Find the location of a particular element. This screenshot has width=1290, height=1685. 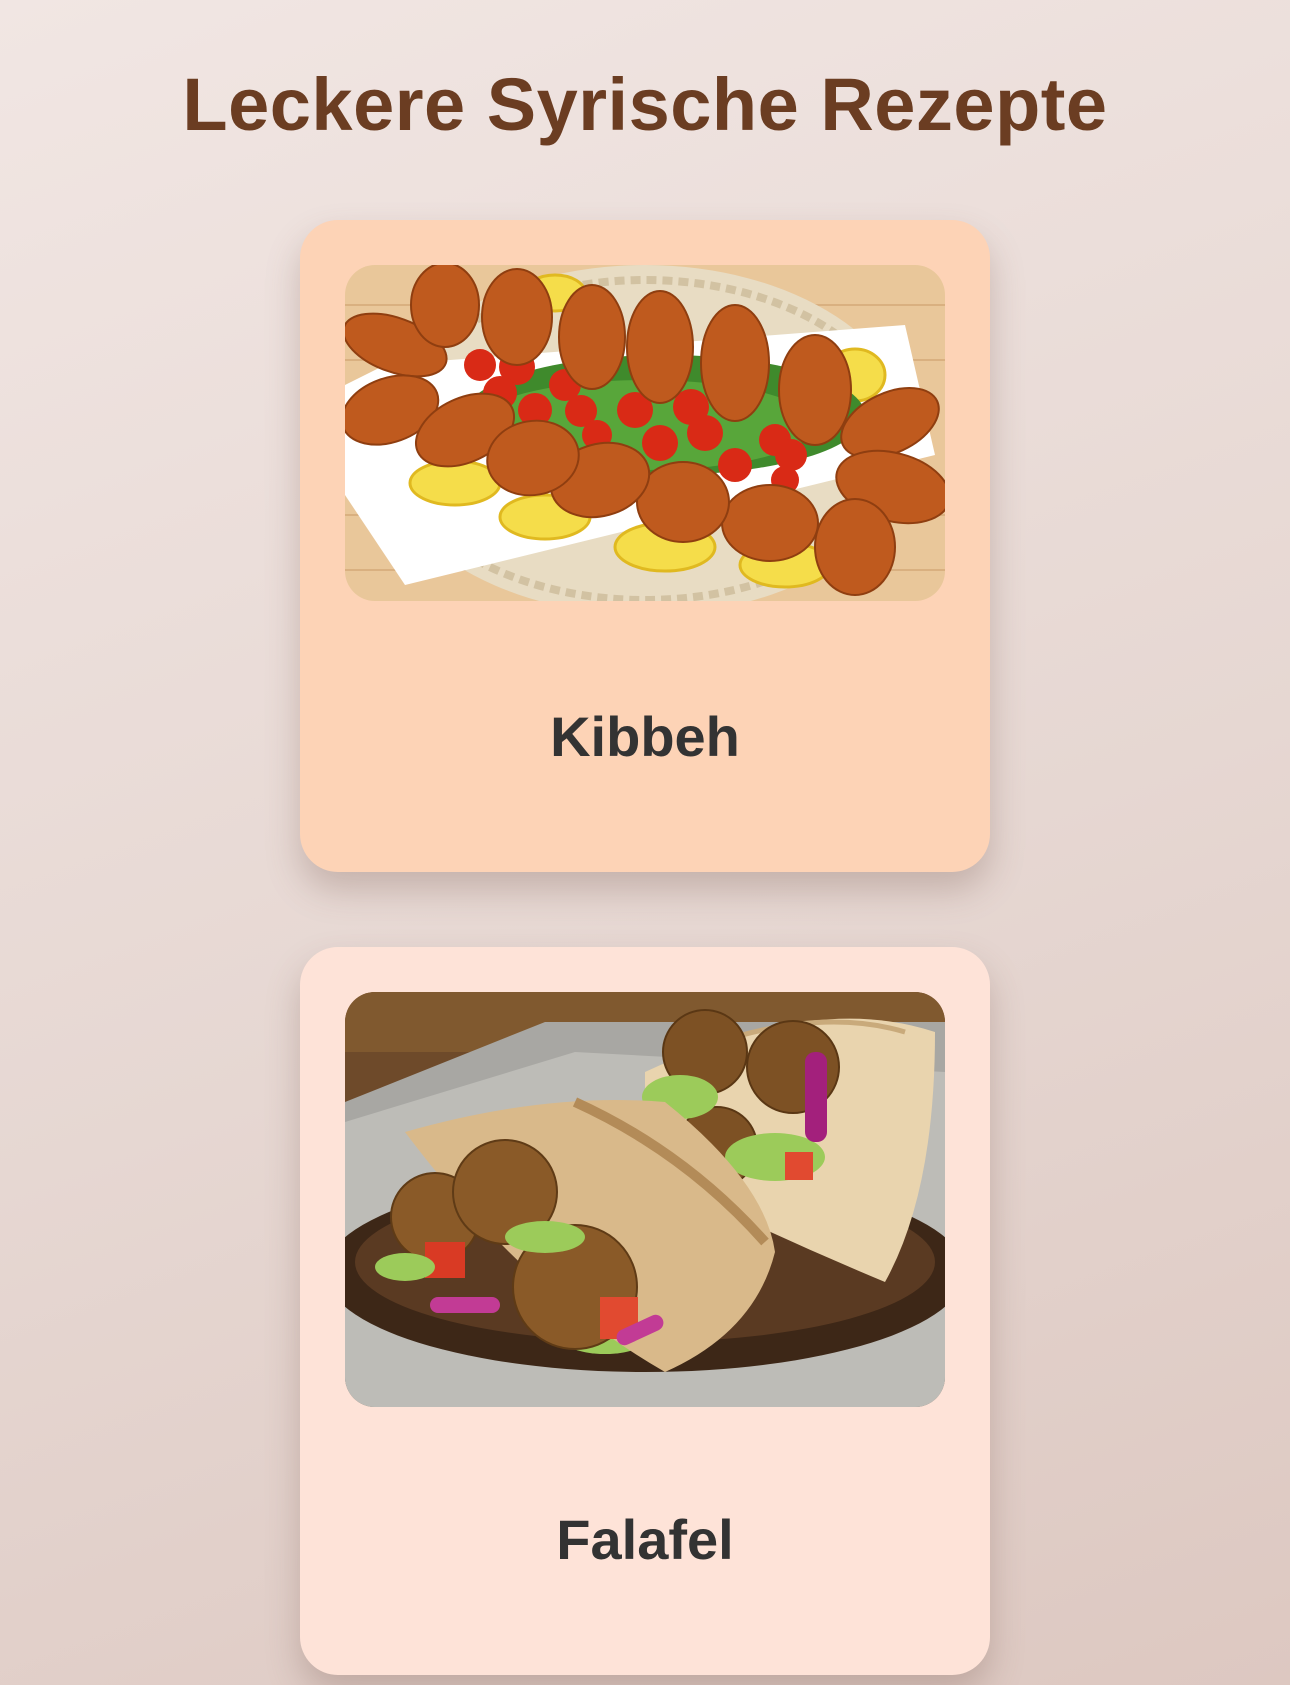

recipe-name-falafel: Falafel is located at coordinates (645, 1539).